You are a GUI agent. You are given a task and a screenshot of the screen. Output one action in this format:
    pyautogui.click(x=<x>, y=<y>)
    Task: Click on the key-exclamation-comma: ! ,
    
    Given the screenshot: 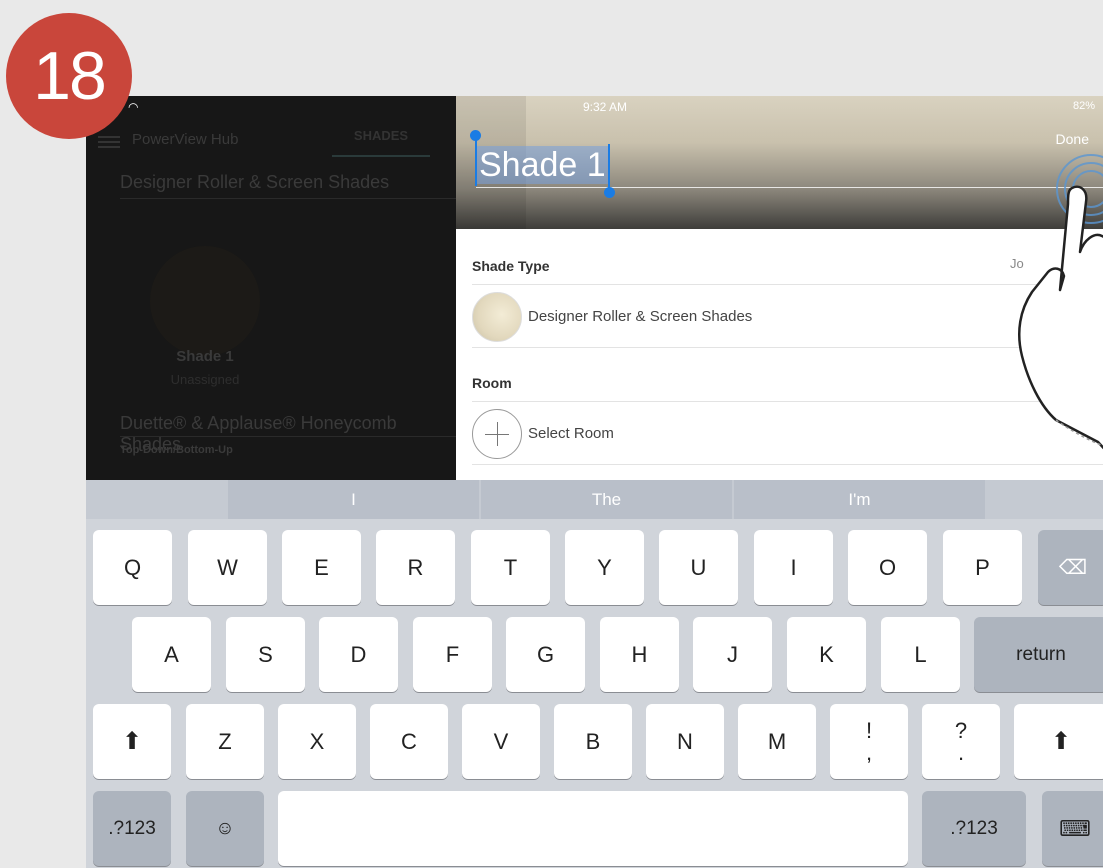 What is the action you would take?
    pyautogui.click(x=869, y=741)
    